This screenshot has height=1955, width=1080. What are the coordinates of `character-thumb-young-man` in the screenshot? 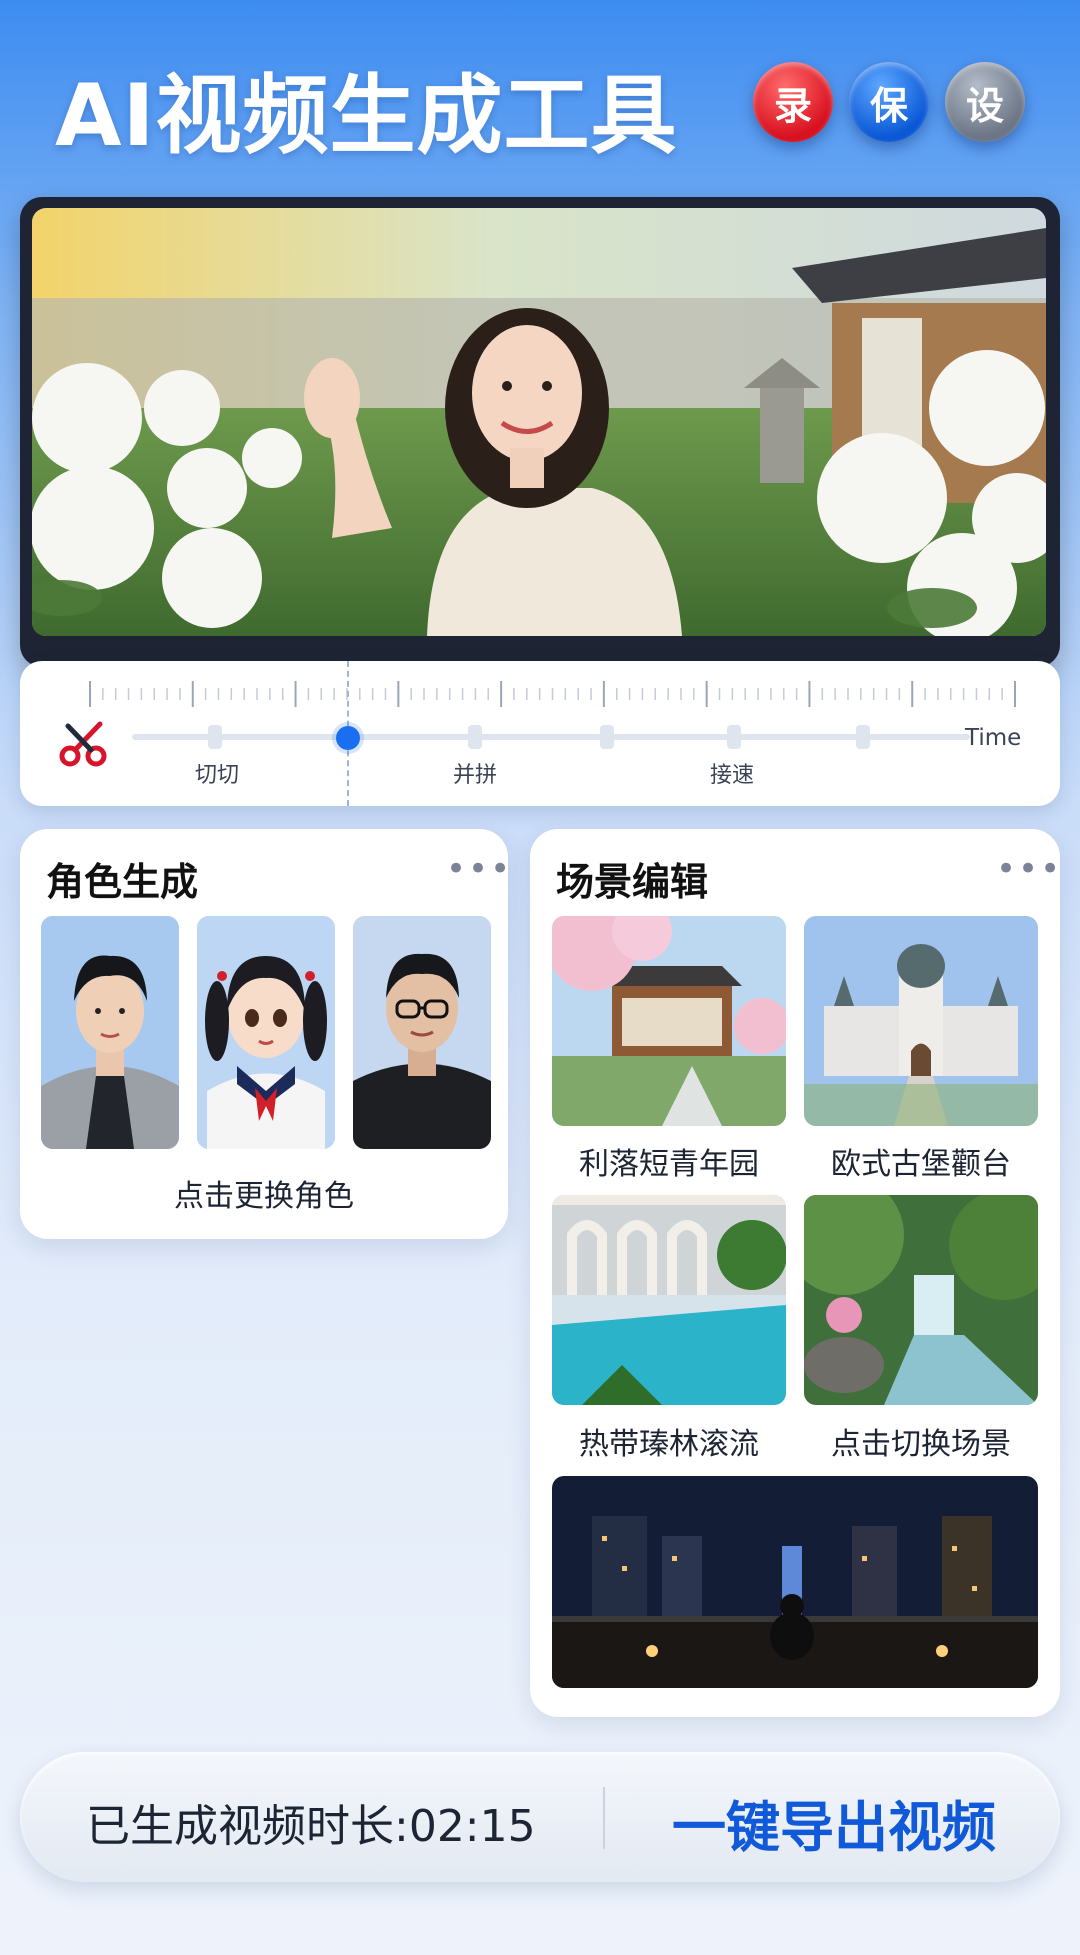 It's located at (110, 1032).